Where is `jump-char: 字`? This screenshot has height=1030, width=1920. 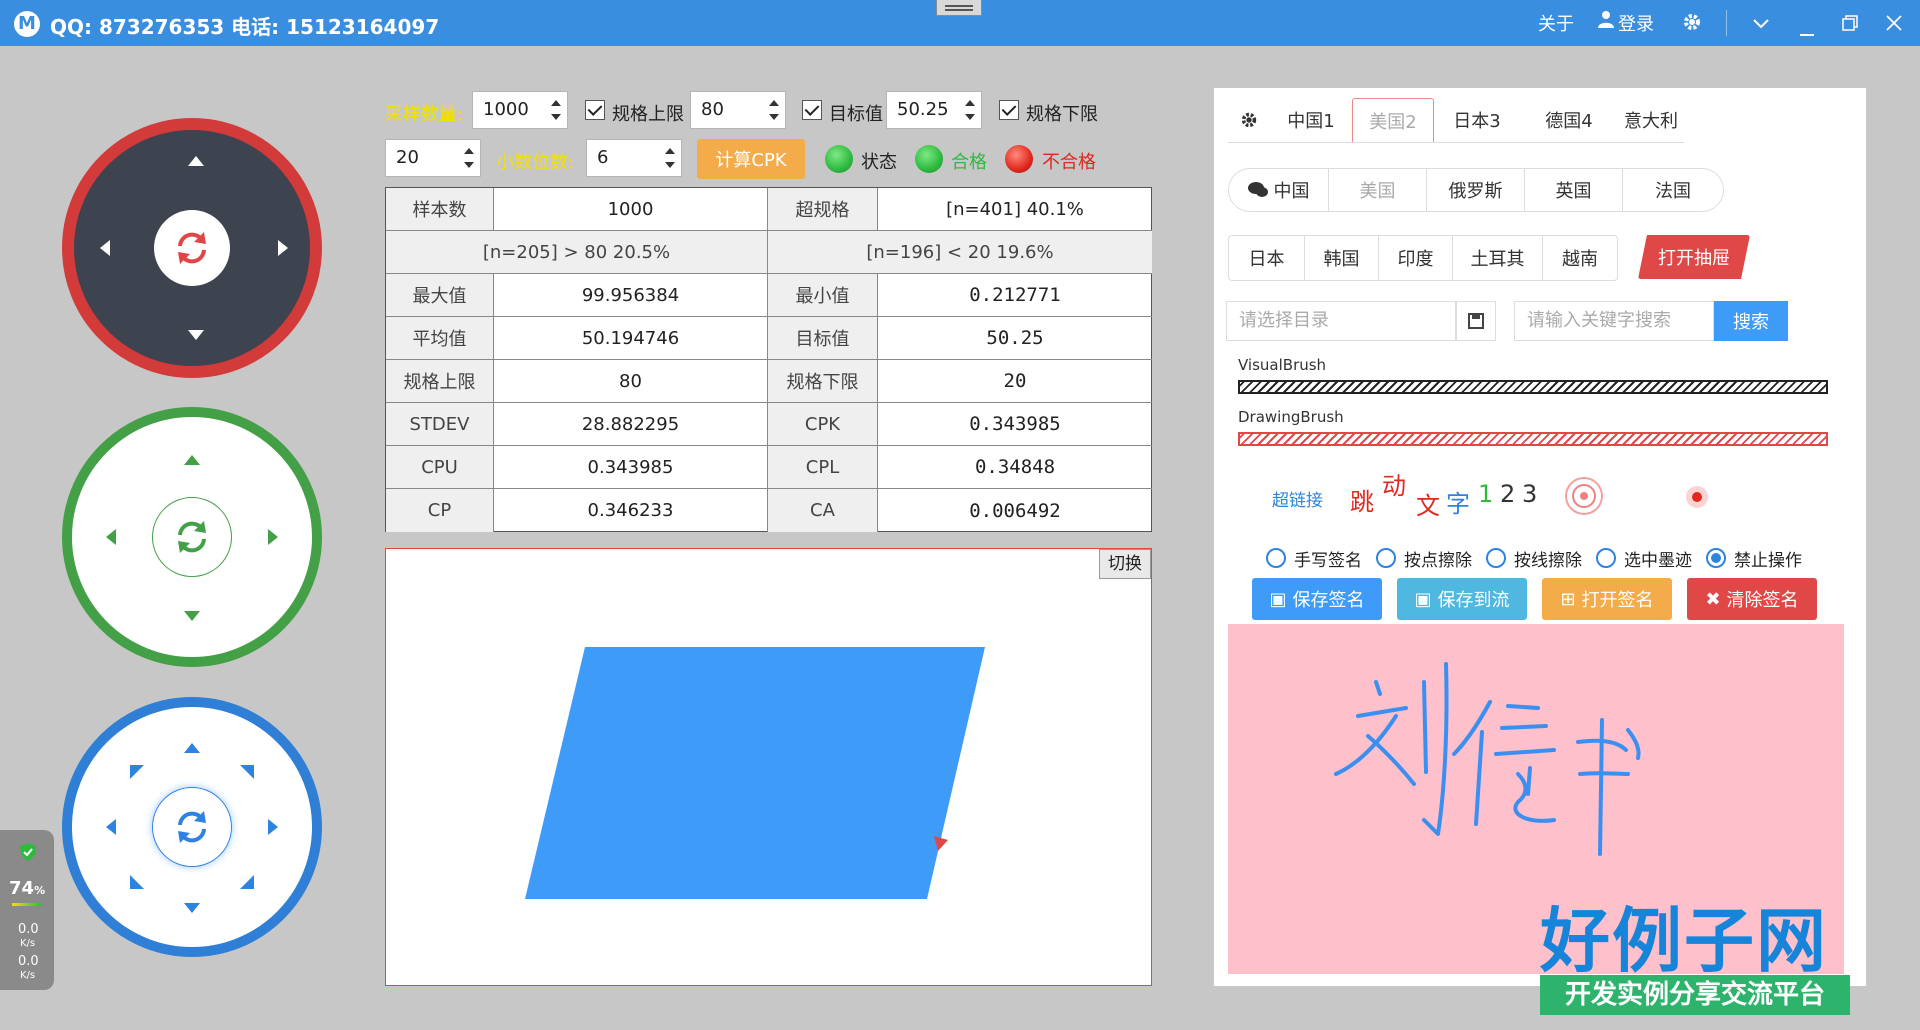
jump-char: 字 is located at coordinates (1458, 504).